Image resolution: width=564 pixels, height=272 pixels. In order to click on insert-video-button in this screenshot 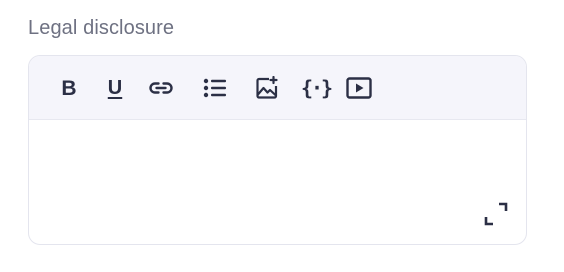, I will do `click(359, 88)`.